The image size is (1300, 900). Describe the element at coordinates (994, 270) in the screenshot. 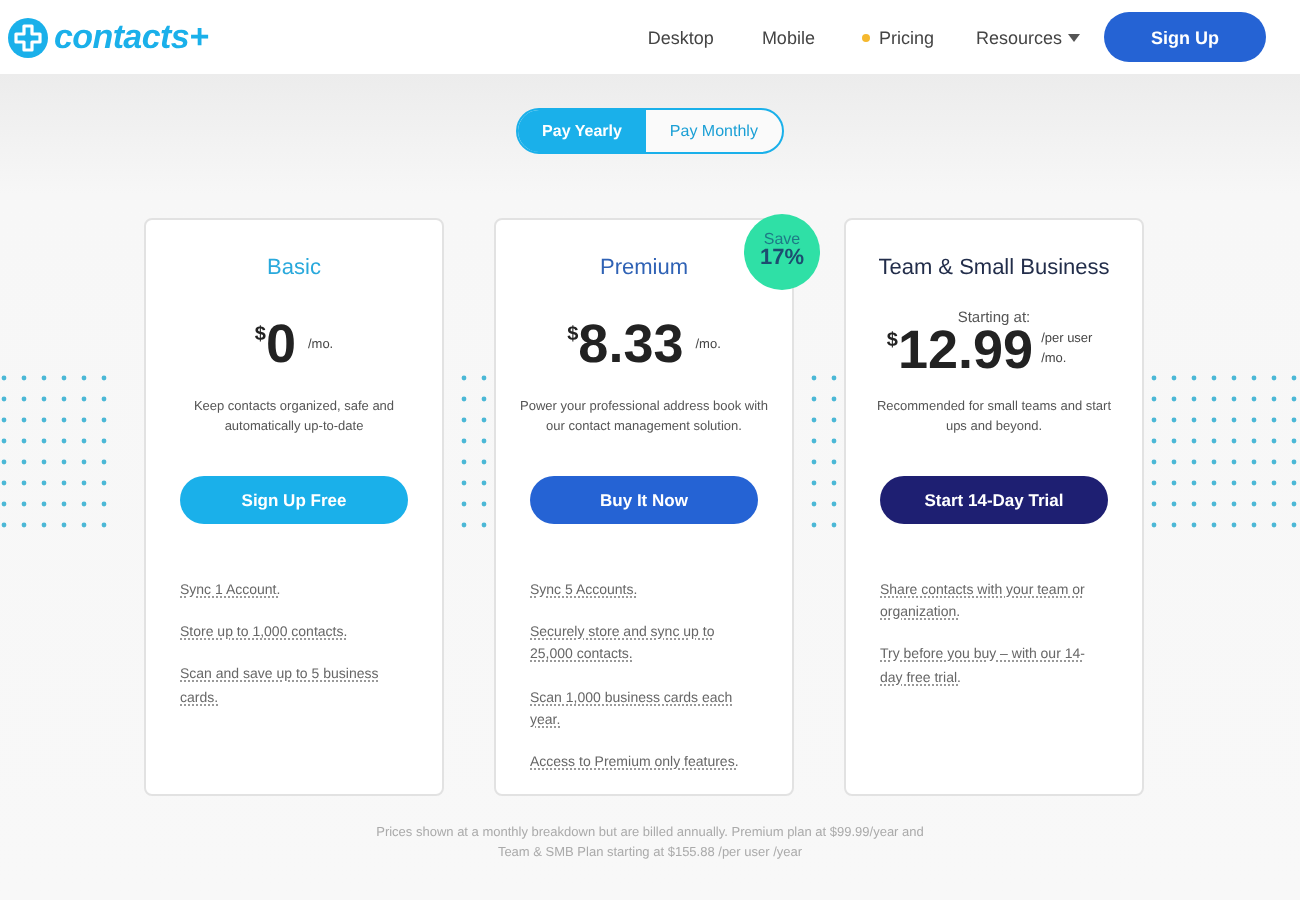

I see `plan-name: Team & Small Business` at that location.